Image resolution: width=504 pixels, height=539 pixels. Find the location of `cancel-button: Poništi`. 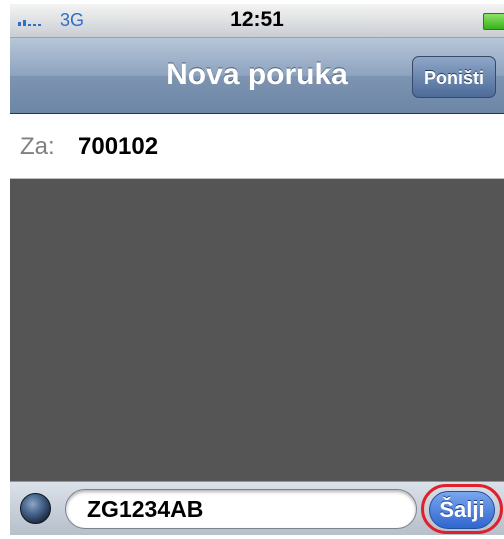

cancel-button: Poništi is located at coordinates (454, 77).